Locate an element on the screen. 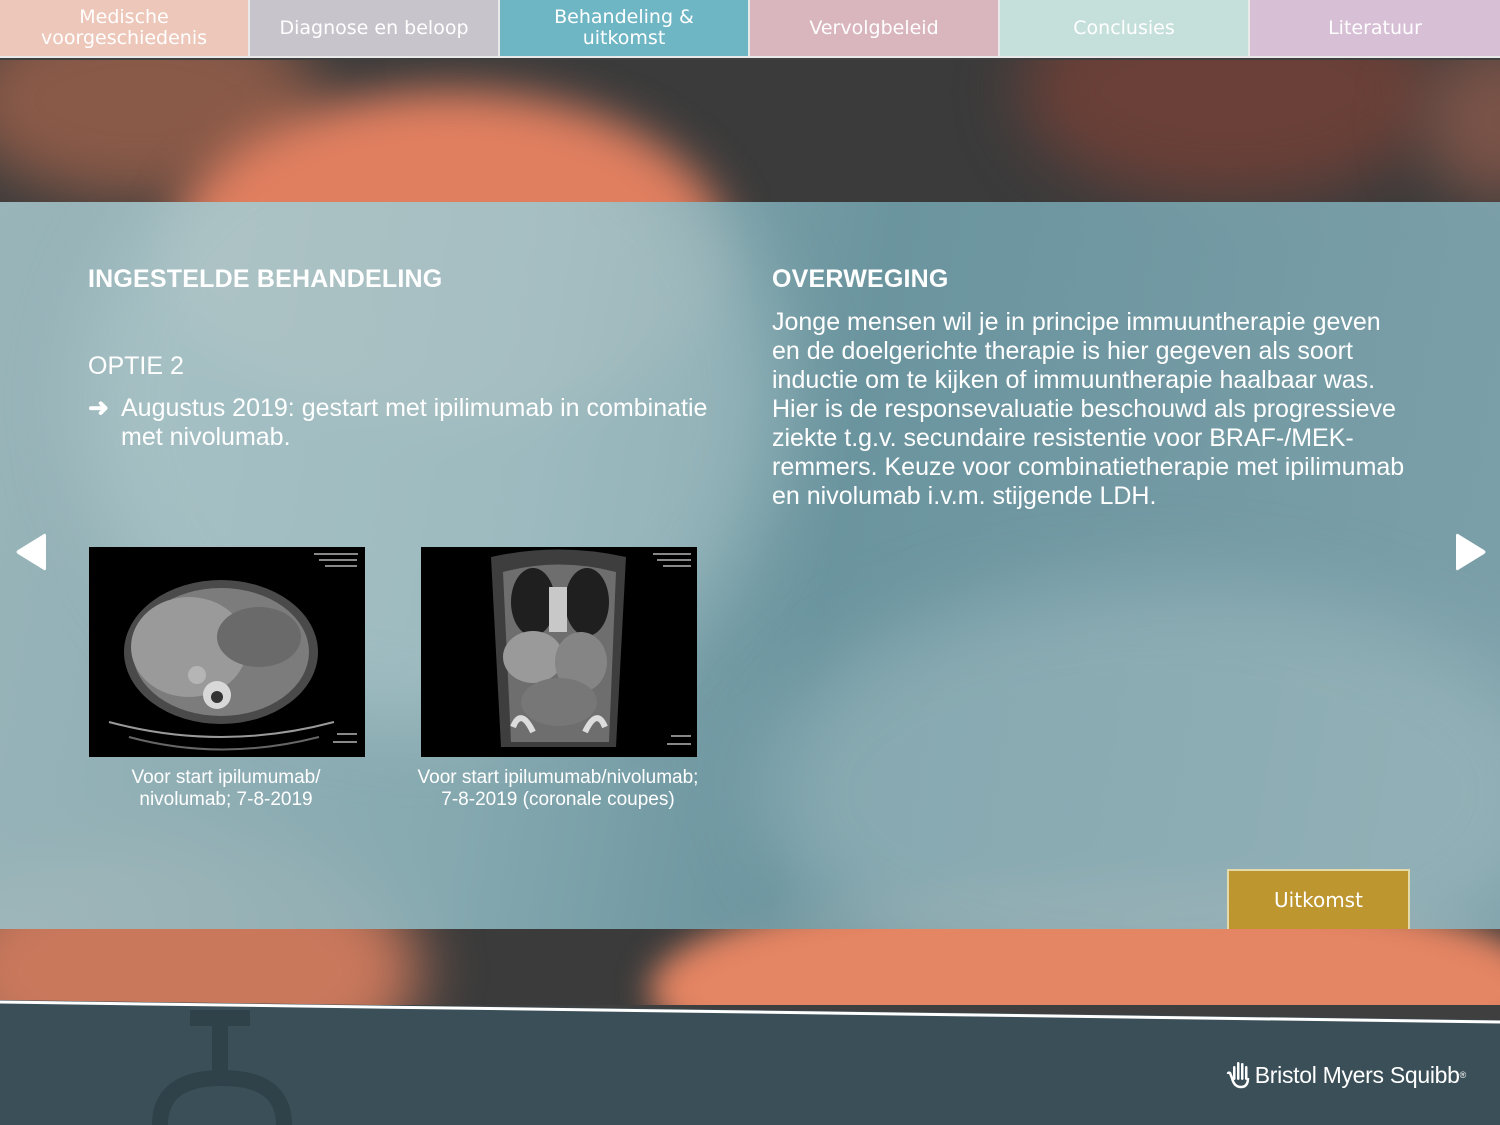 The image size is (1500, 1125). ct-scan-axial-image is located at coordinates (227, 652).